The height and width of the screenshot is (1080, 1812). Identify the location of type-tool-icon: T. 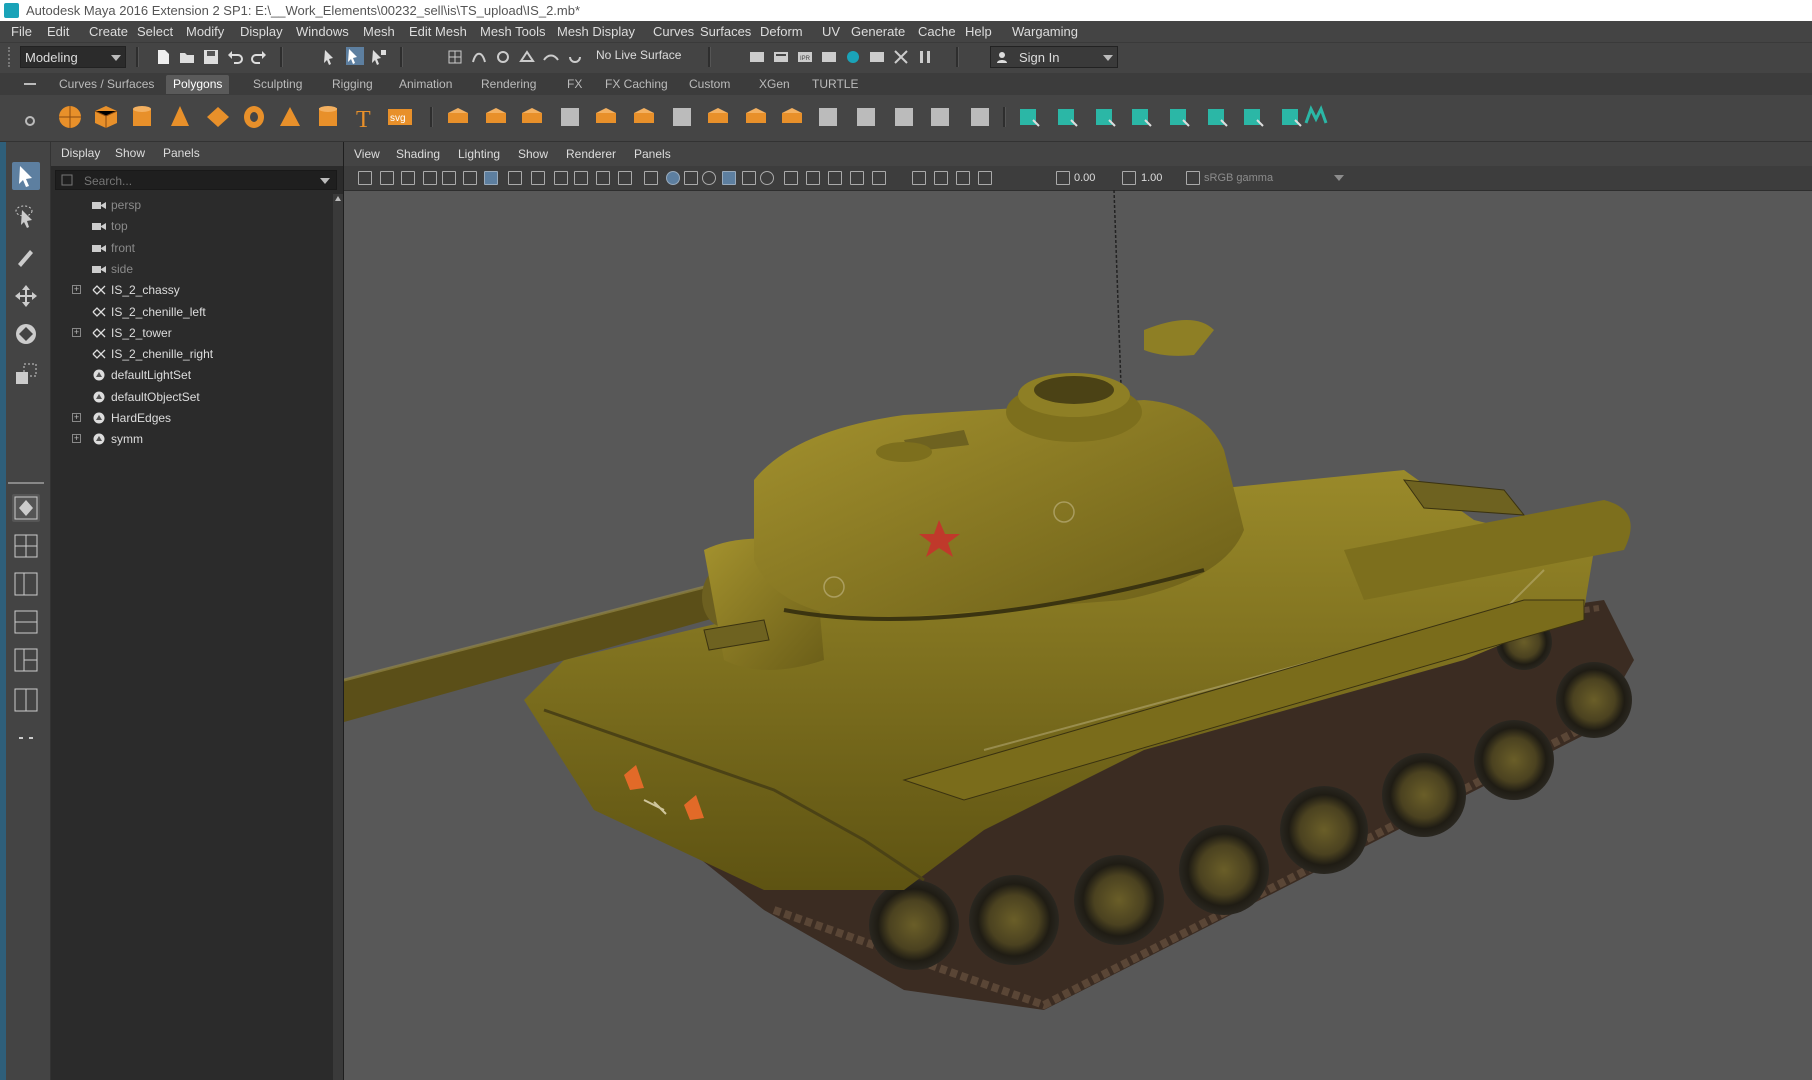
(364, 117).